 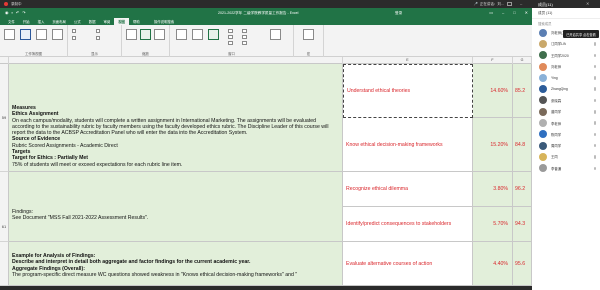 What do you see at coordinates (566, 134) in the screenshot?
I see `member-item: 陈同学` at bounding box center [566, 134].